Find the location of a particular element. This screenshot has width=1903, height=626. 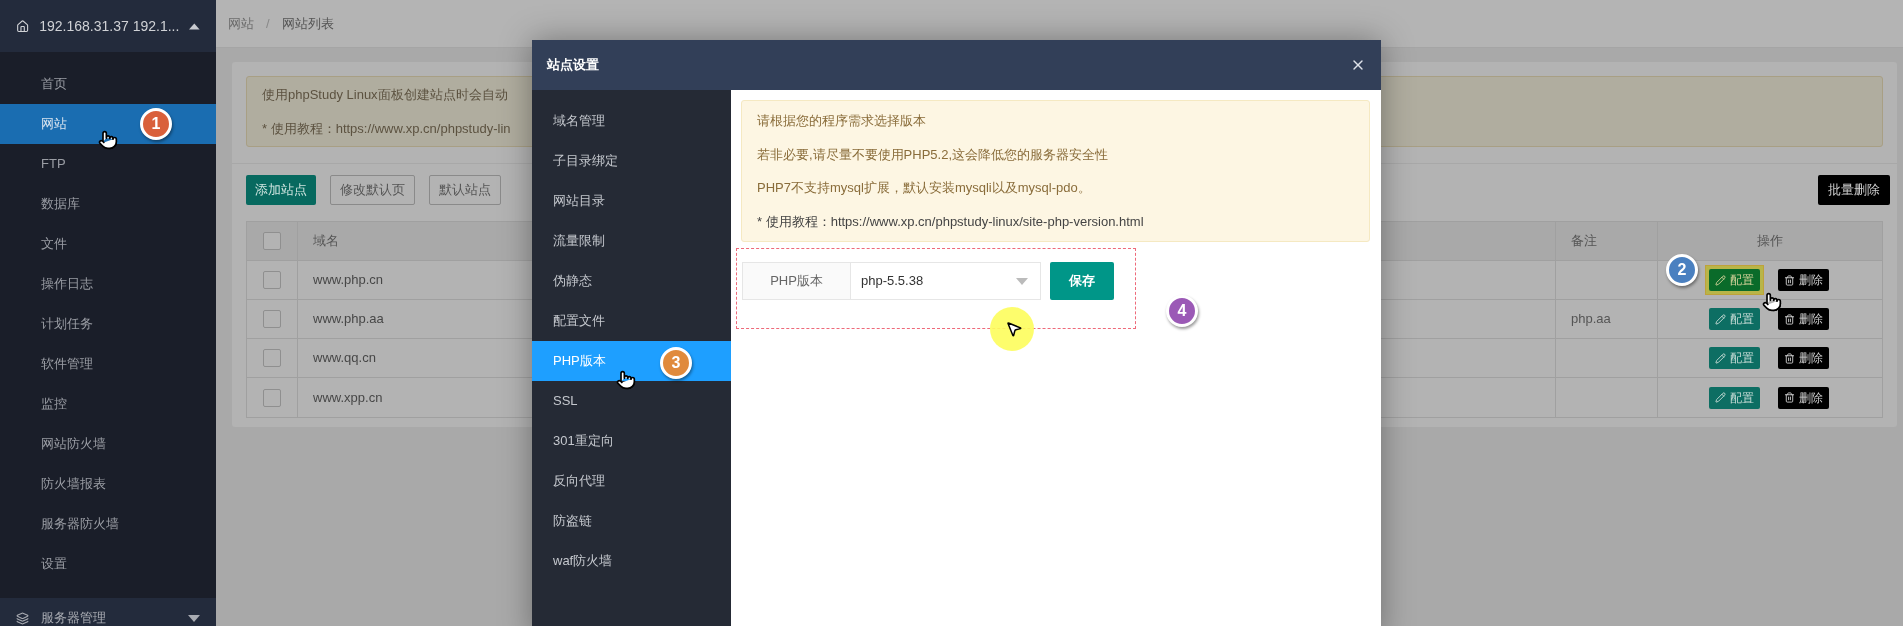

sidebar-item: 防火墙报表 is located at coordinates (108, 484).